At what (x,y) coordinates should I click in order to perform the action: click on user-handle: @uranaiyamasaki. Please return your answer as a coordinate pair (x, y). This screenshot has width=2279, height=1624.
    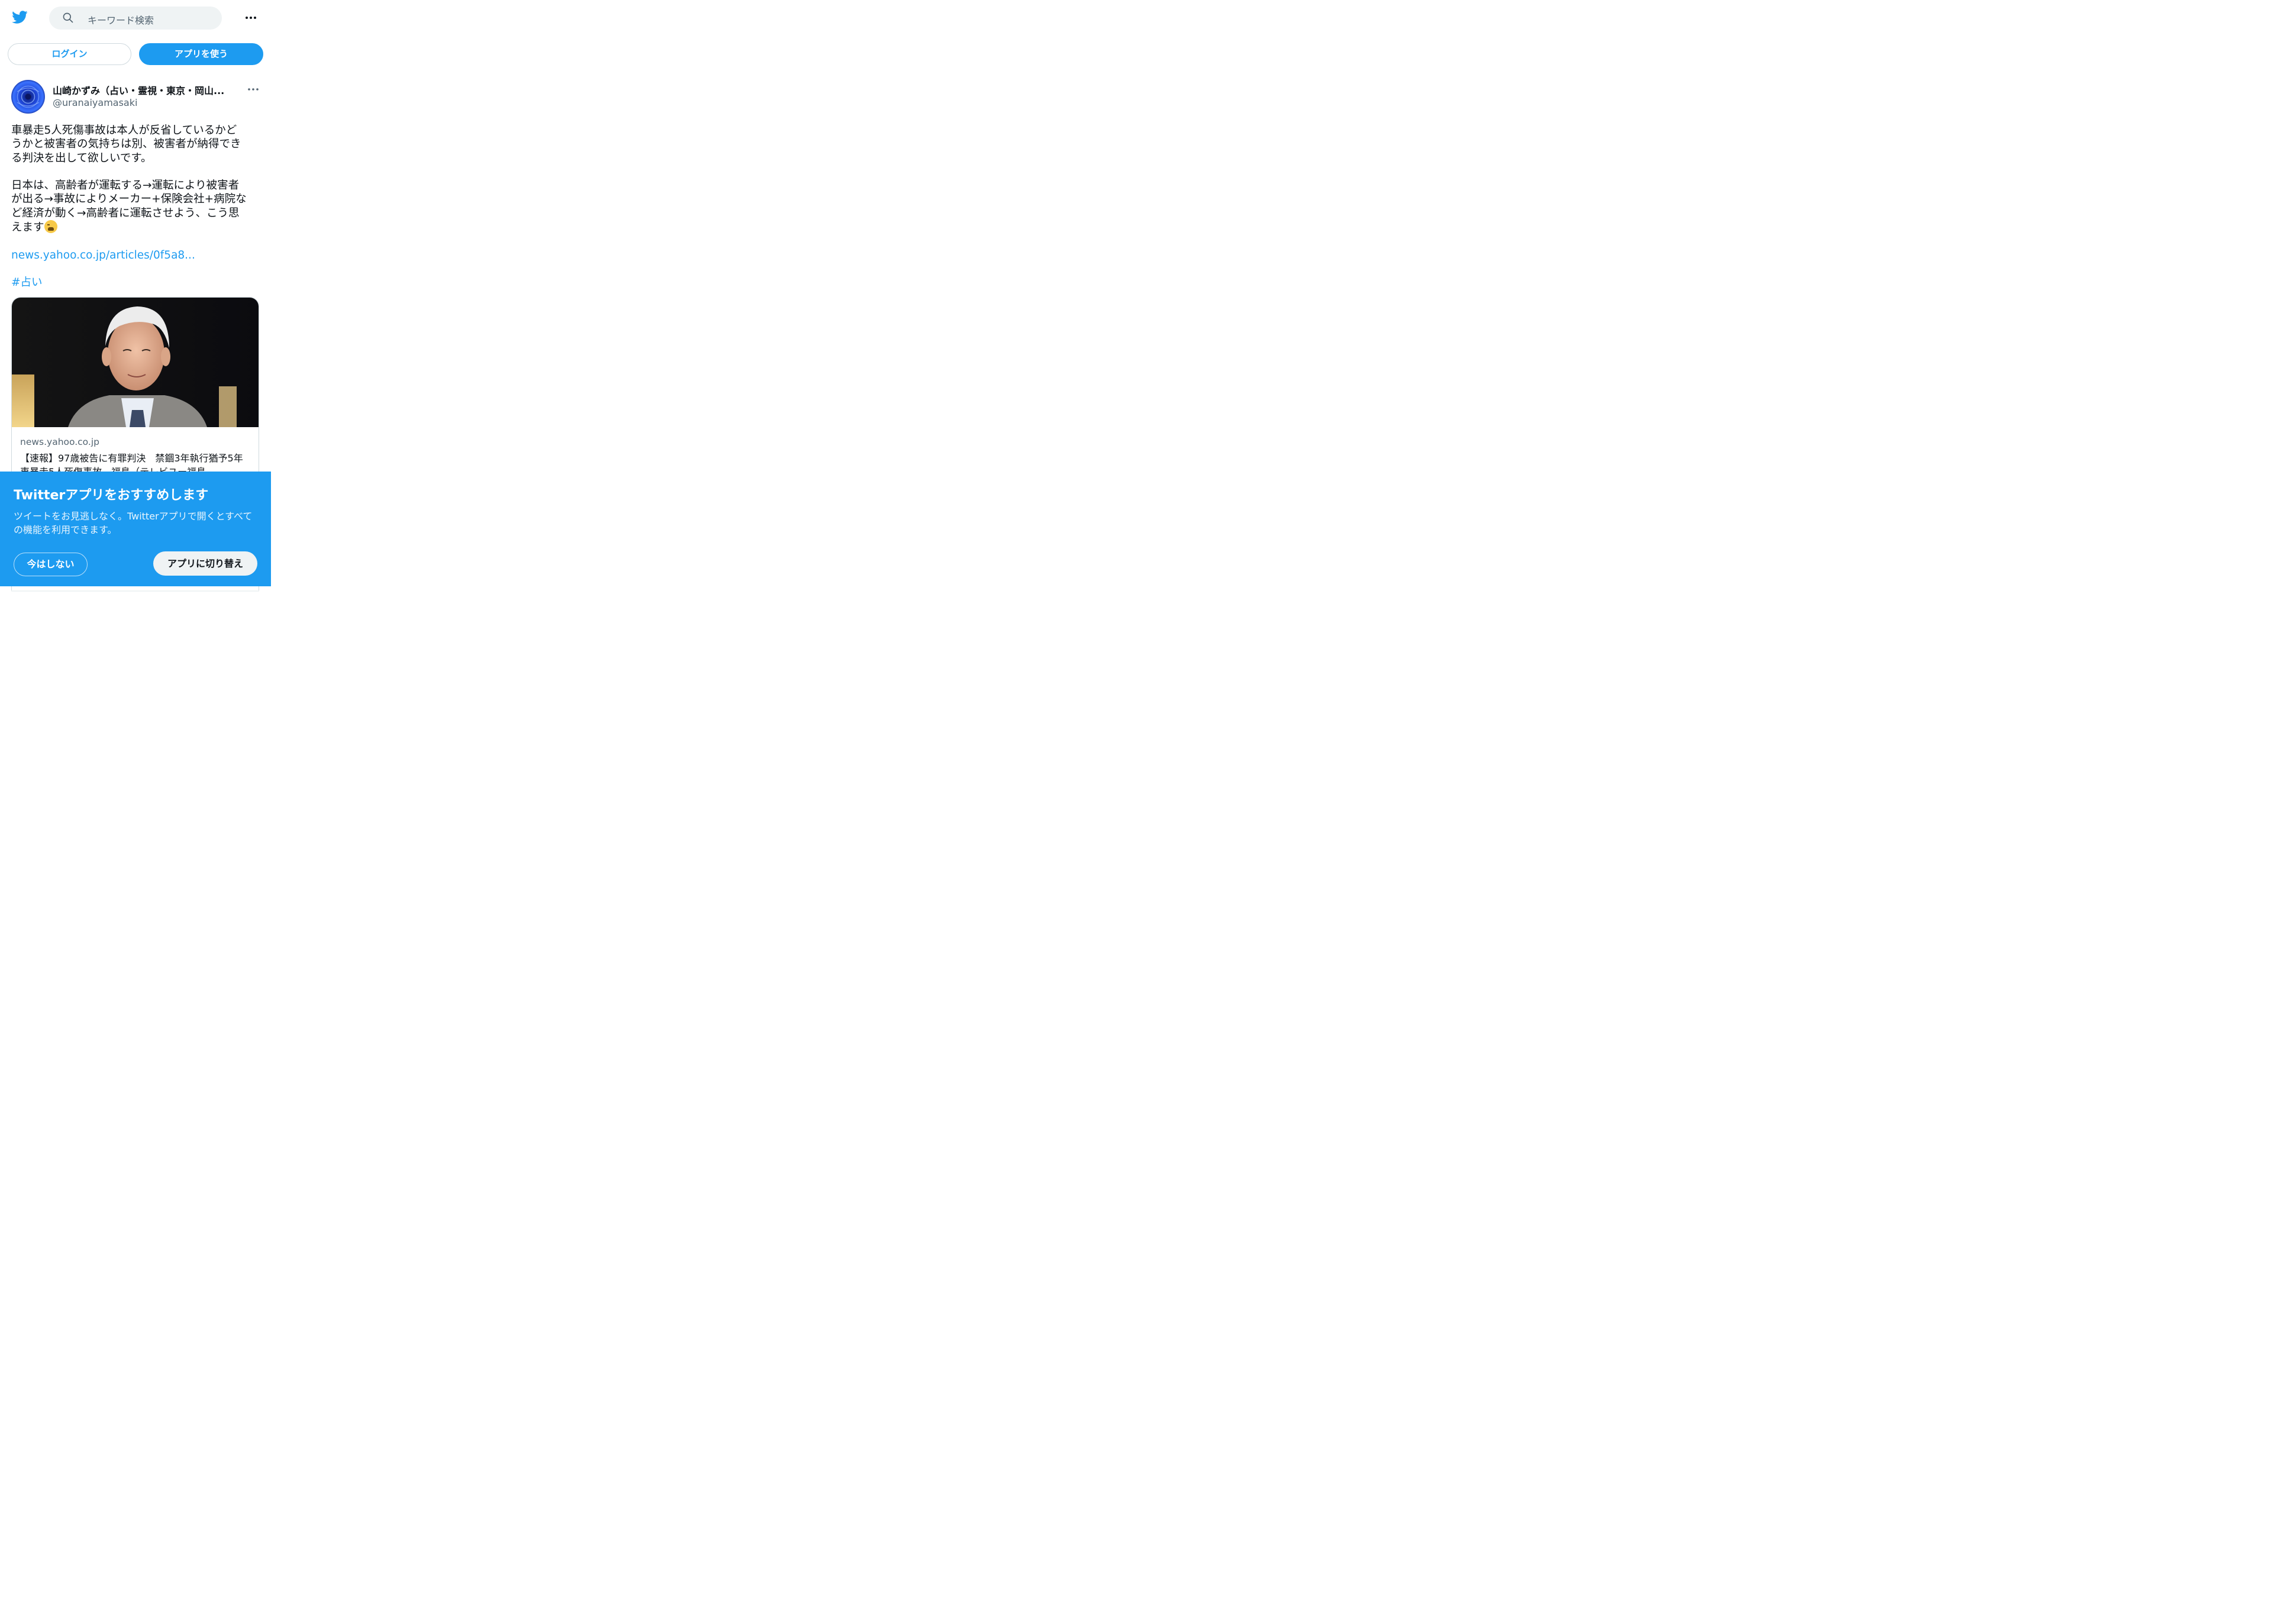
    Looking at the image, I should click on (95, 103).